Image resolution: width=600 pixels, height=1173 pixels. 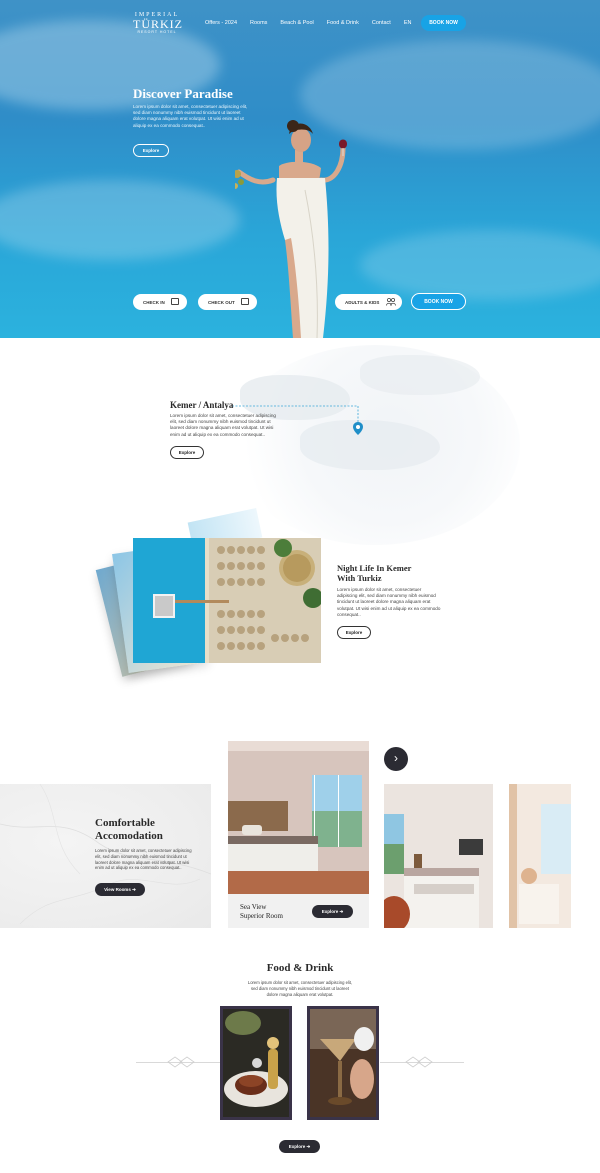 What do you see at coordinates (183, 93) in the screenshot?
I see `hero-title: Discover Paradise` at bounding box center [183, 93].